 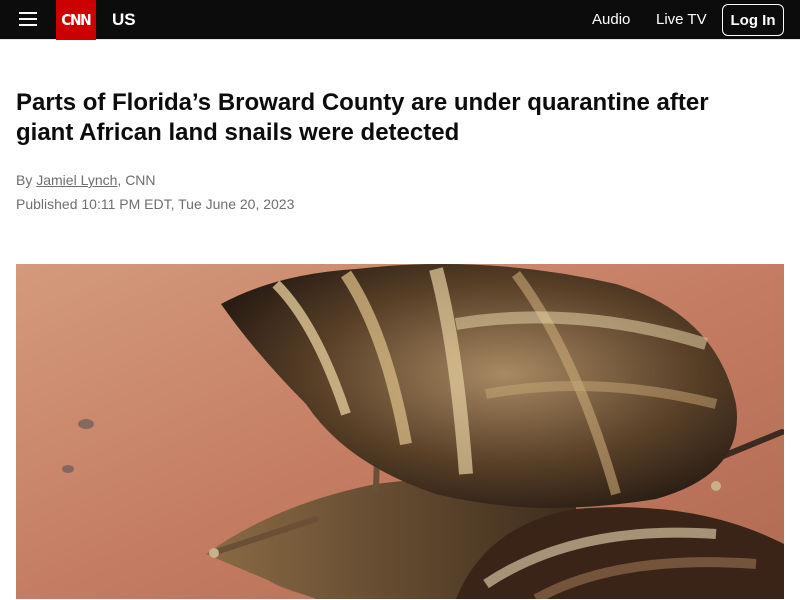 What do you see at coordinates (400, 20) in the screenshot?
I see `top-navigation-bar: CNN US Audio Live TV Log In` at bounding box center [400, 20].